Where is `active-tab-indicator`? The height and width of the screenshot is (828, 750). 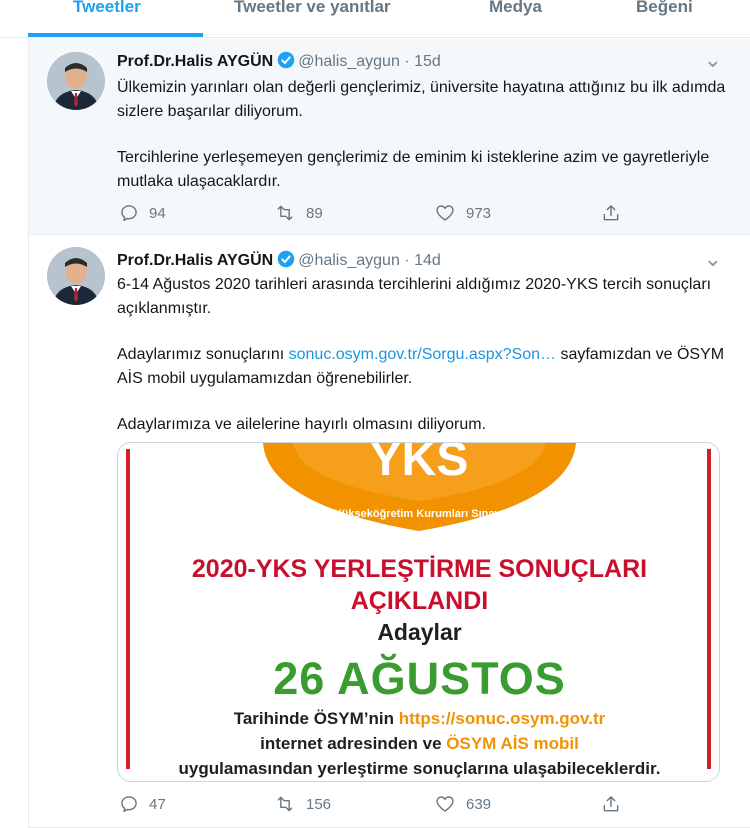
active-tab-indicator is located at coordinates (115, 35).